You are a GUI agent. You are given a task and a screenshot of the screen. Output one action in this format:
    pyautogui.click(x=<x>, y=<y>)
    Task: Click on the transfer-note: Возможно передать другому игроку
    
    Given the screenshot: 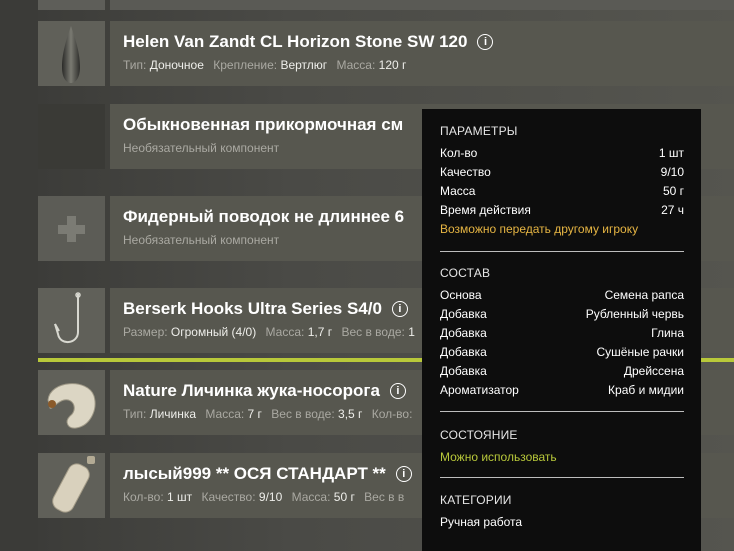 What is the action you would take?
    pyautogui.click(x=539, y=229)
    